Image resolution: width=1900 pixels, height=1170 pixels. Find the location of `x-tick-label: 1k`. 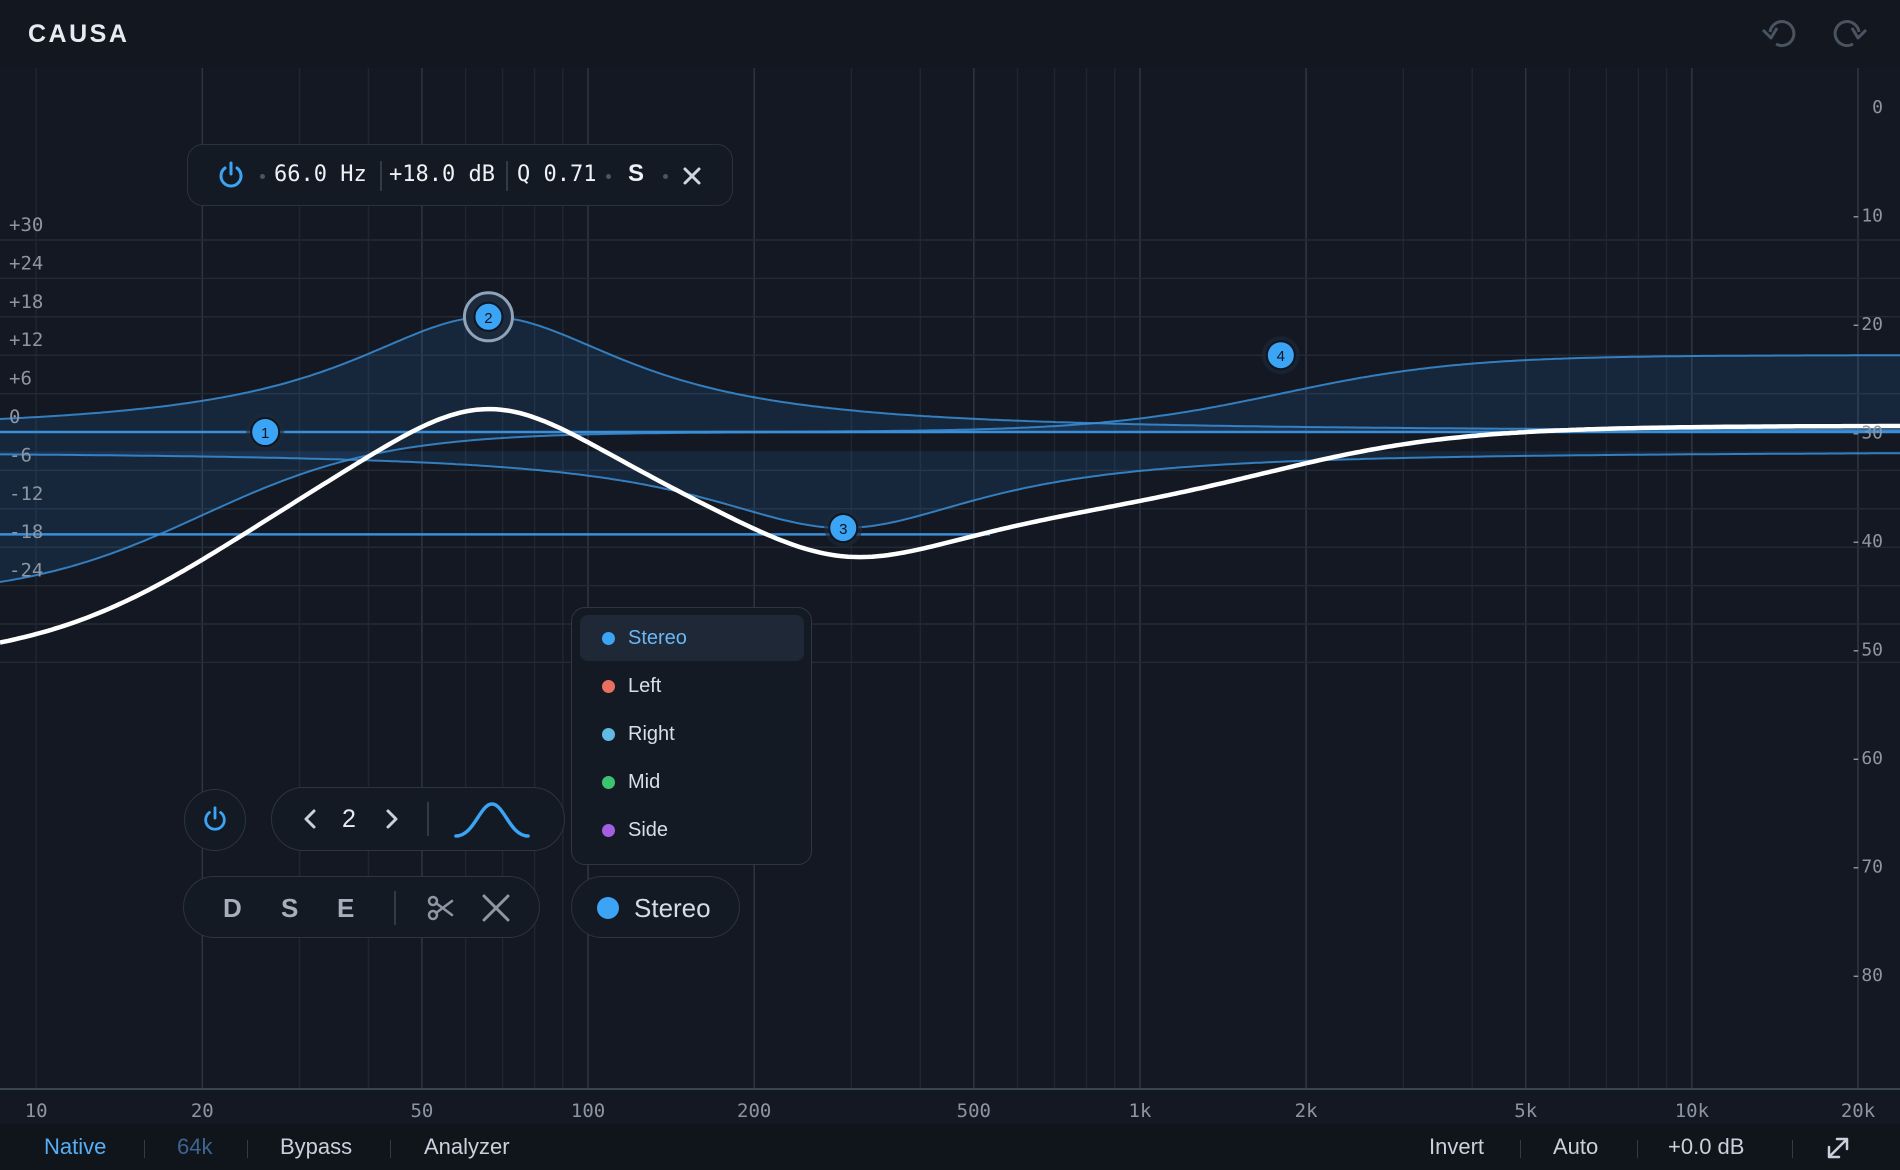

x-tick-label: 1k is located at coordinates (1140, 1111).